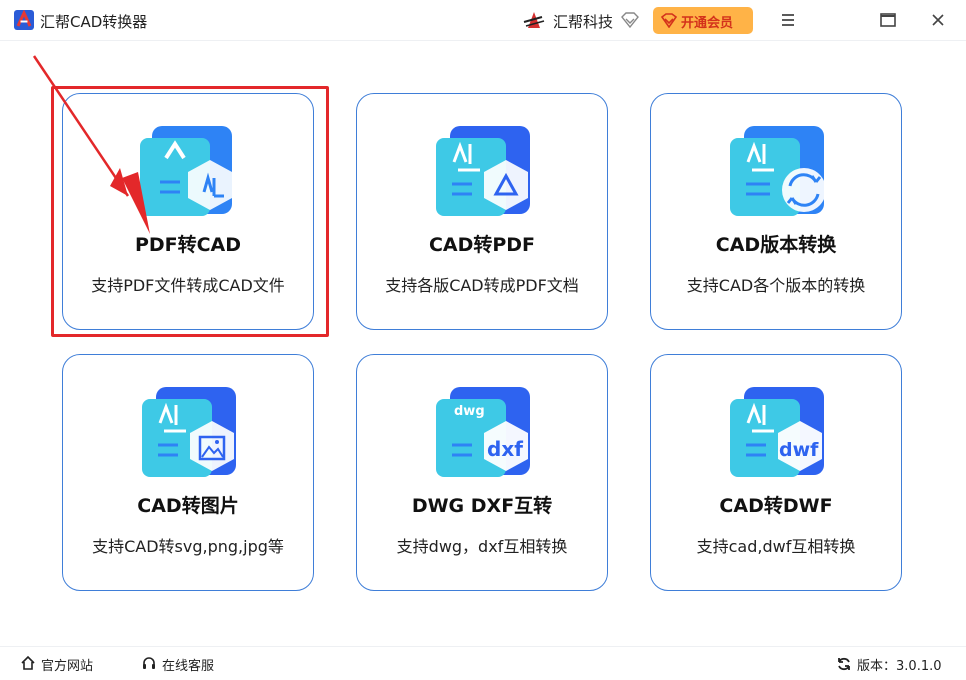 Image resolution: width=966 pixels, height=680 pixels. Describe the element at coordinates (188, 285) in the screenshot. I see `card-desc: 支持PDF文件转成CAD文件` at that location.